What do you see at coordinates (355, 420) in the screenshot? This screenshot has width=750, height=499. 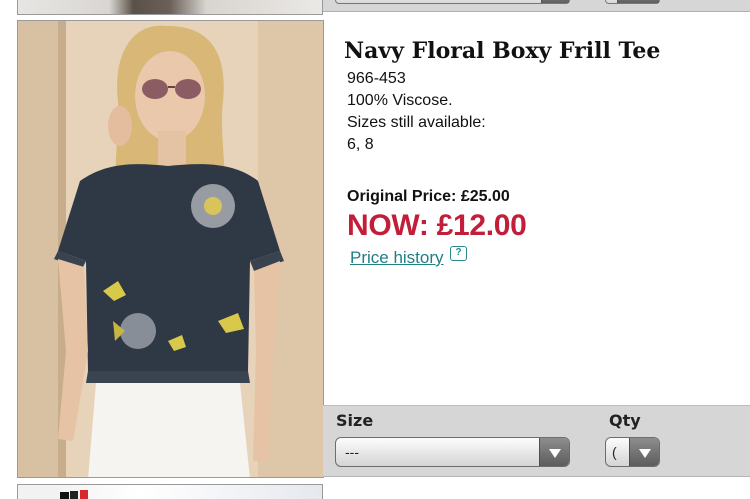 I see `size-label: Size` at bounding box center [355, 420].